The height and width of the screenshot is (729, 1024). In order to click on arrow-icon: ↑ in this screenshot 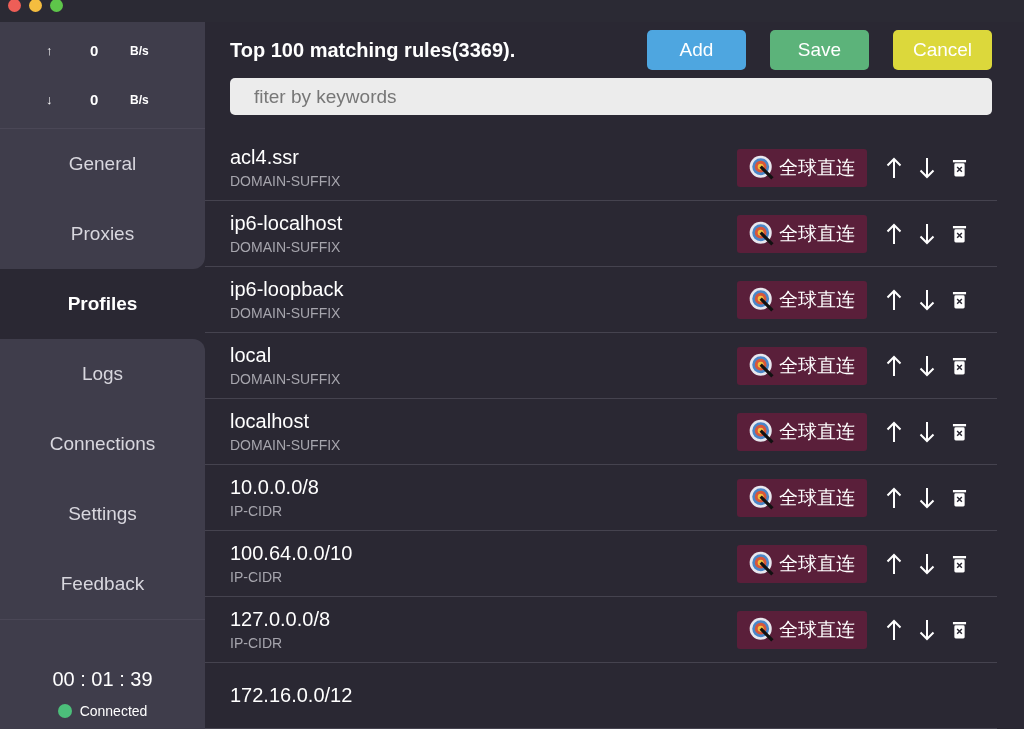, I will do `click(53, 50)`.